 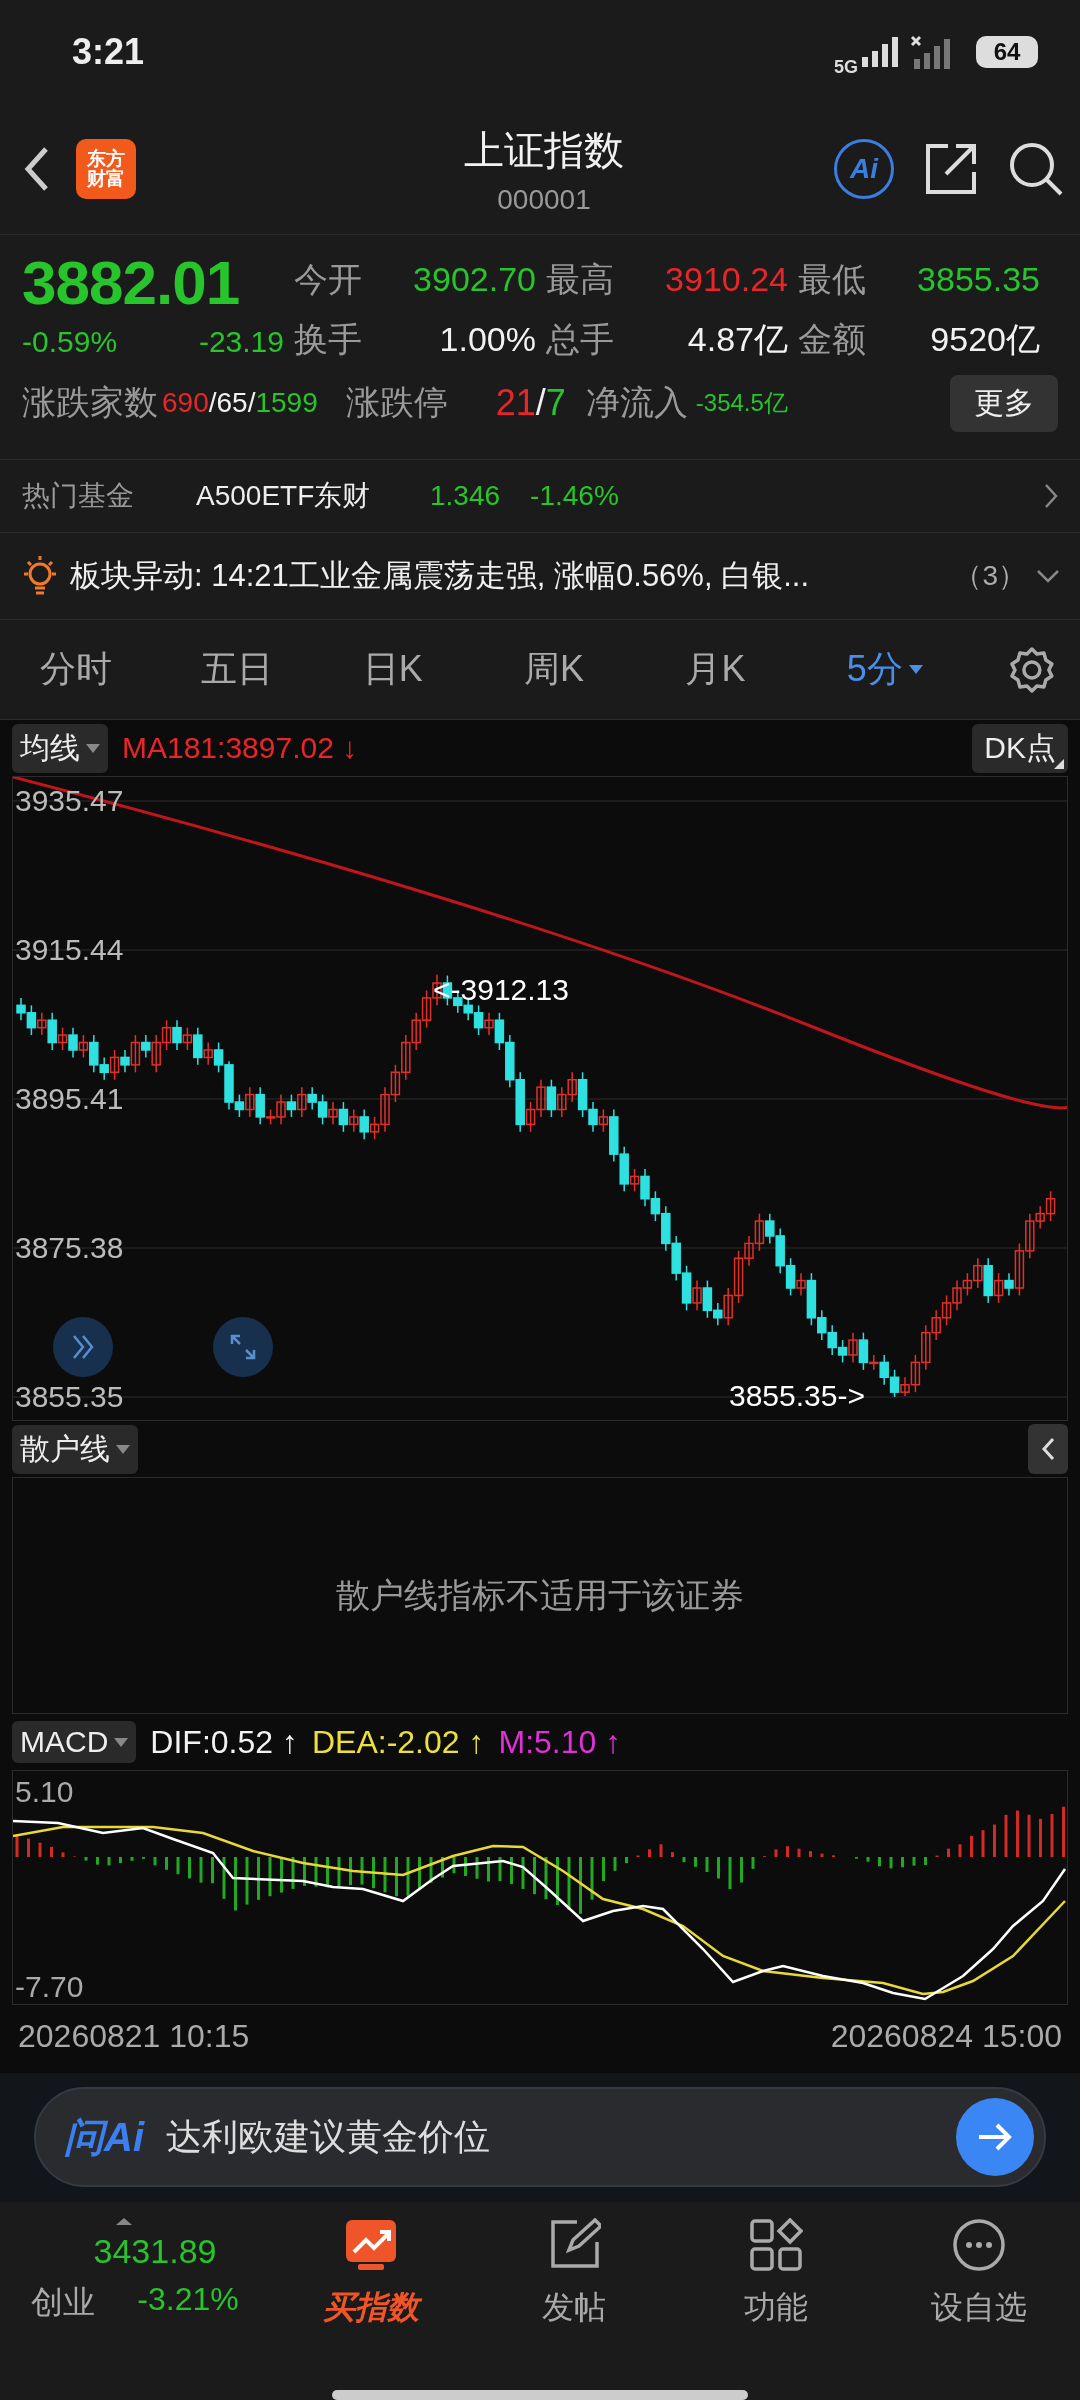 I want to click on chevron-down-icon, so click(x=1048, y=575).